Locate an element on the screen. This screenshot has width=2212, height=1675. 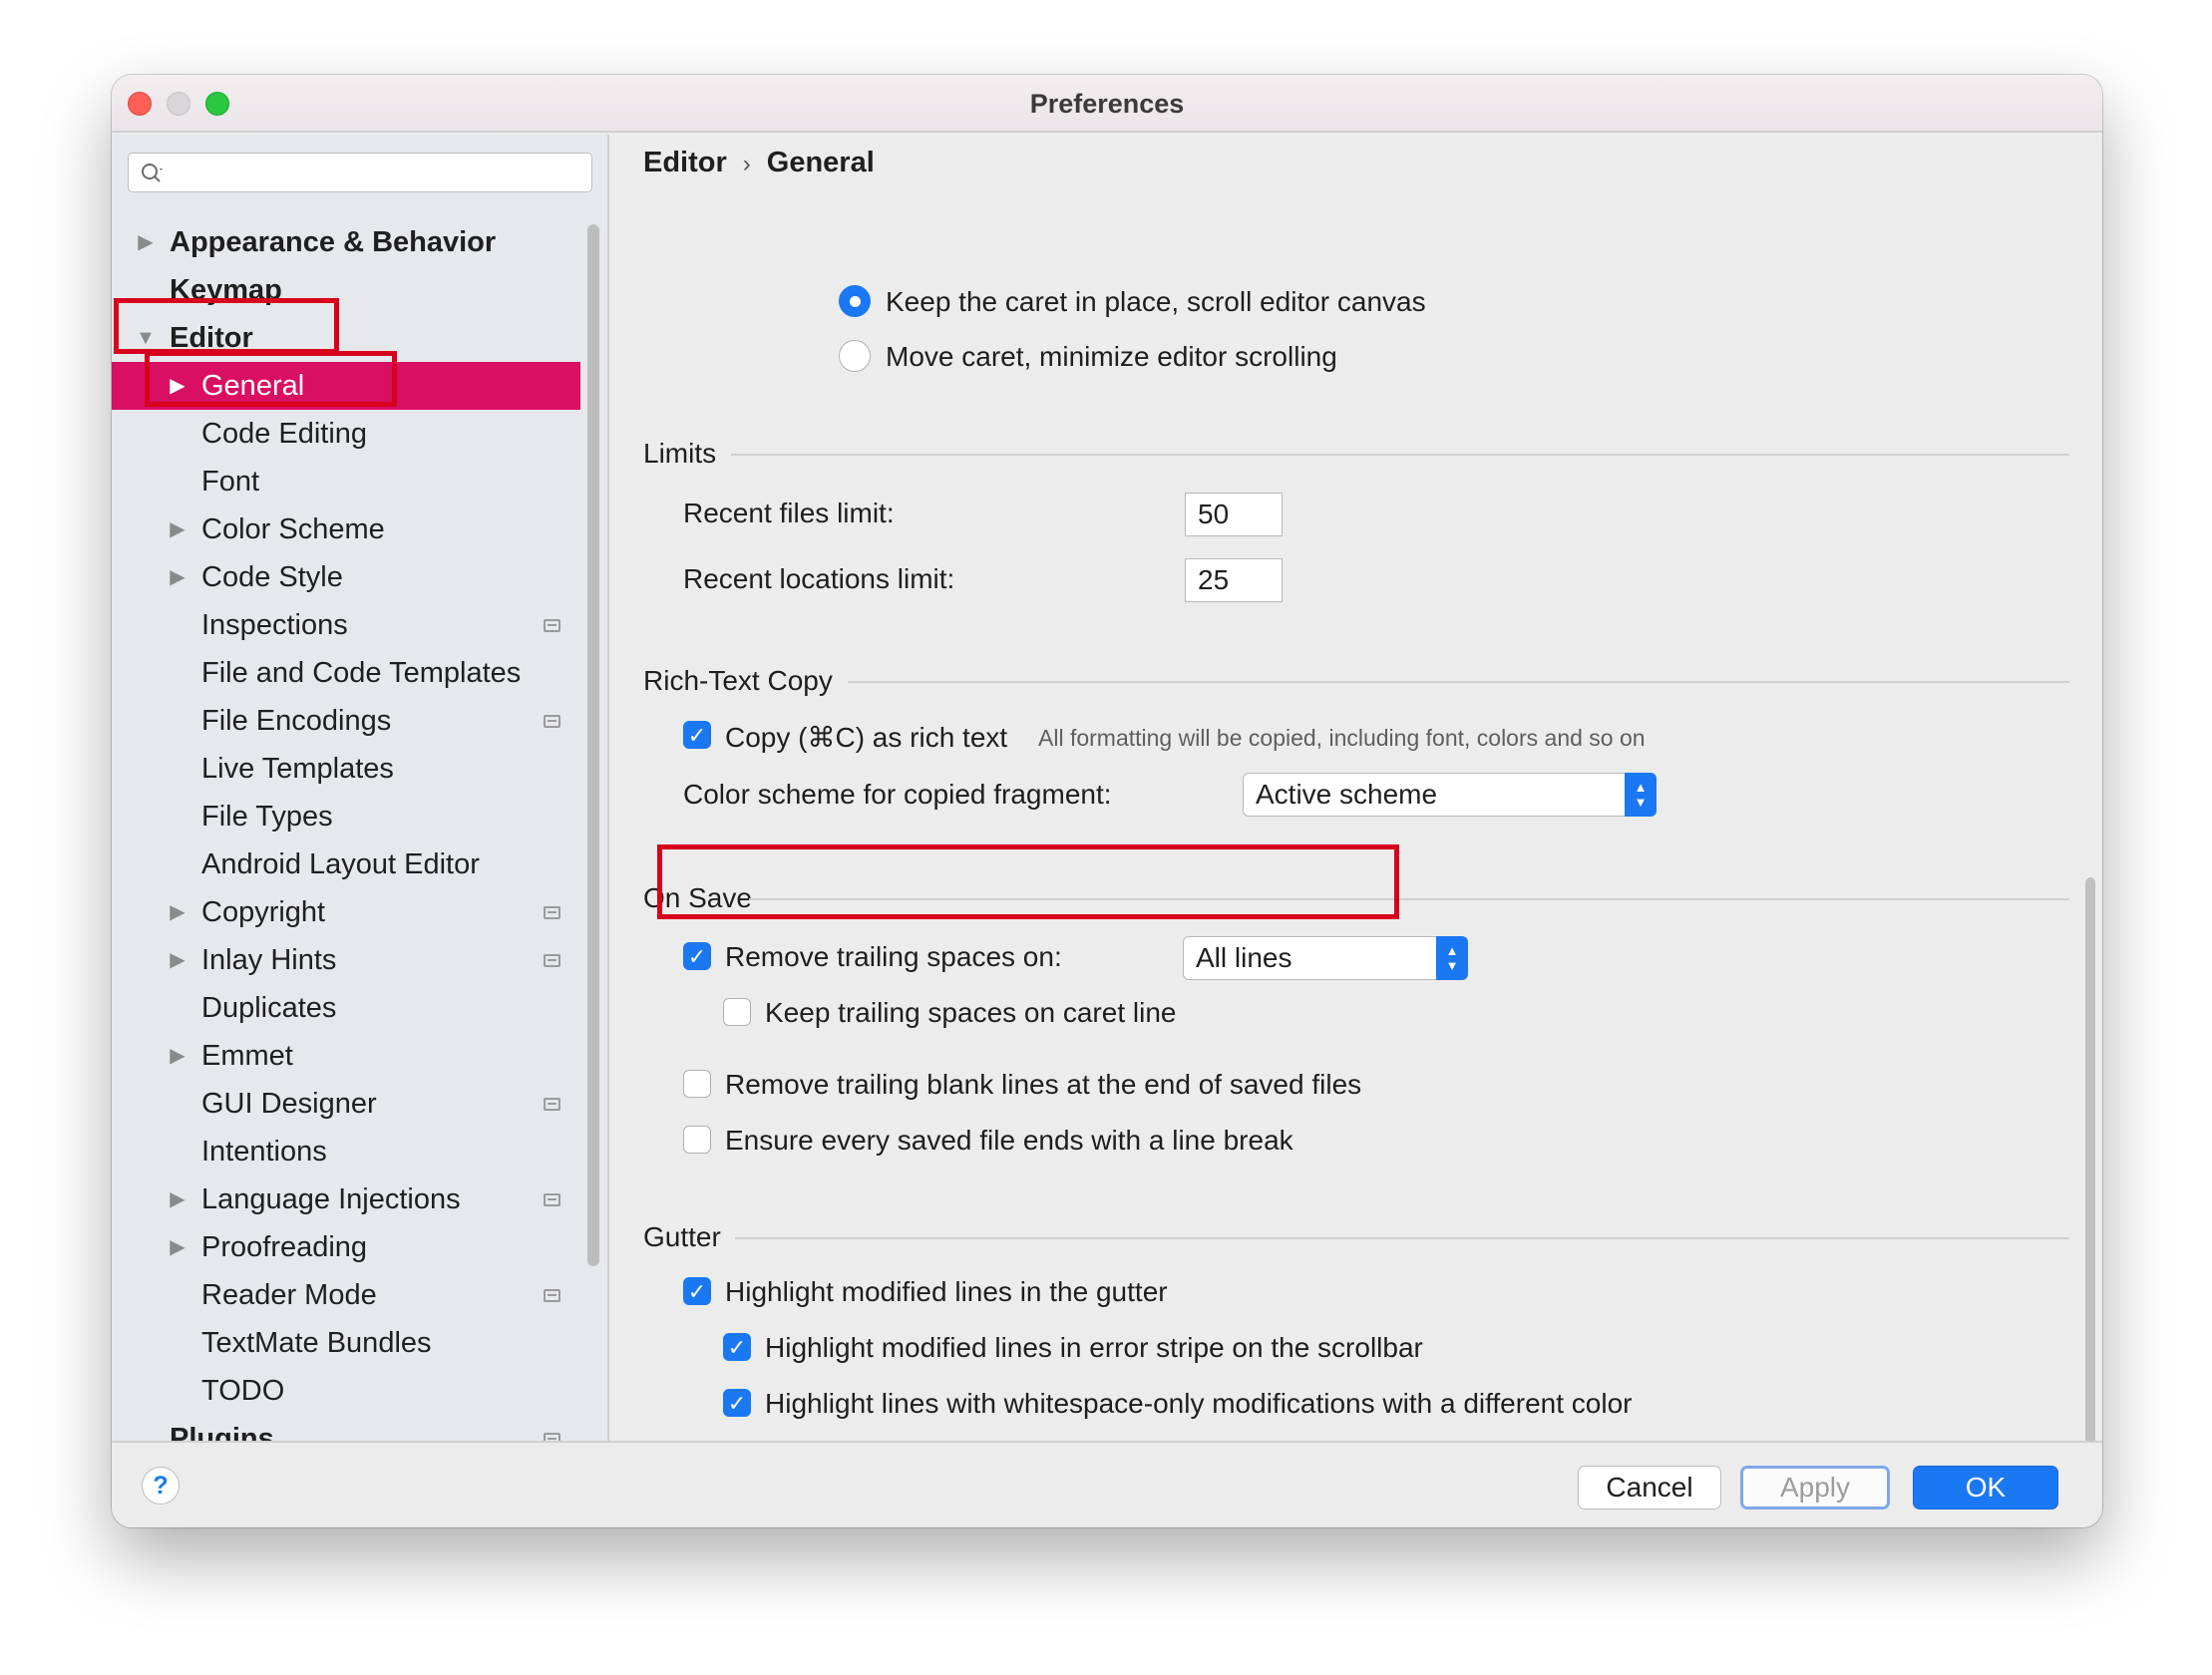
whitespace-modifications-checkbox: ✓ is located at coordinates (737, 1403).